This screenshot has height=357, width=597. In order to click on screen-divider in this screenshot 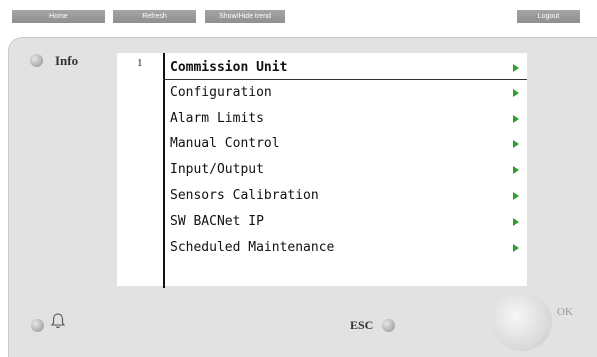, I will do `click(164, 170)`.